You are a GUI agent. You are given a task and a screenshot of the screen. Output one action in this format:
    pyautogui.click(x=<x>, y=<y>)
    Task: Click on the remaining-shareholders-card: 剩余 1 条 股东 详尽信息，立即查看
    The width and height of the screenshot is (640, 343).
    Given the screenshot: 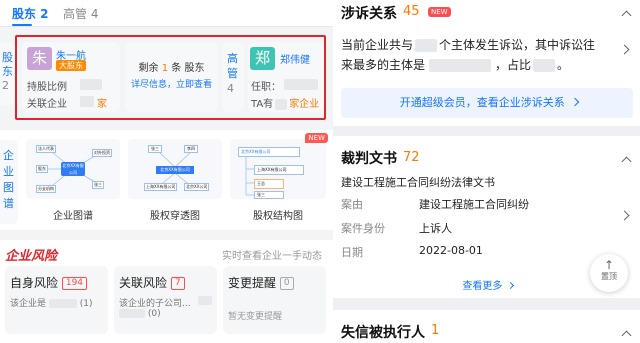 What is the action you would take?
    pyautogui.click(x=171, y=77)
    